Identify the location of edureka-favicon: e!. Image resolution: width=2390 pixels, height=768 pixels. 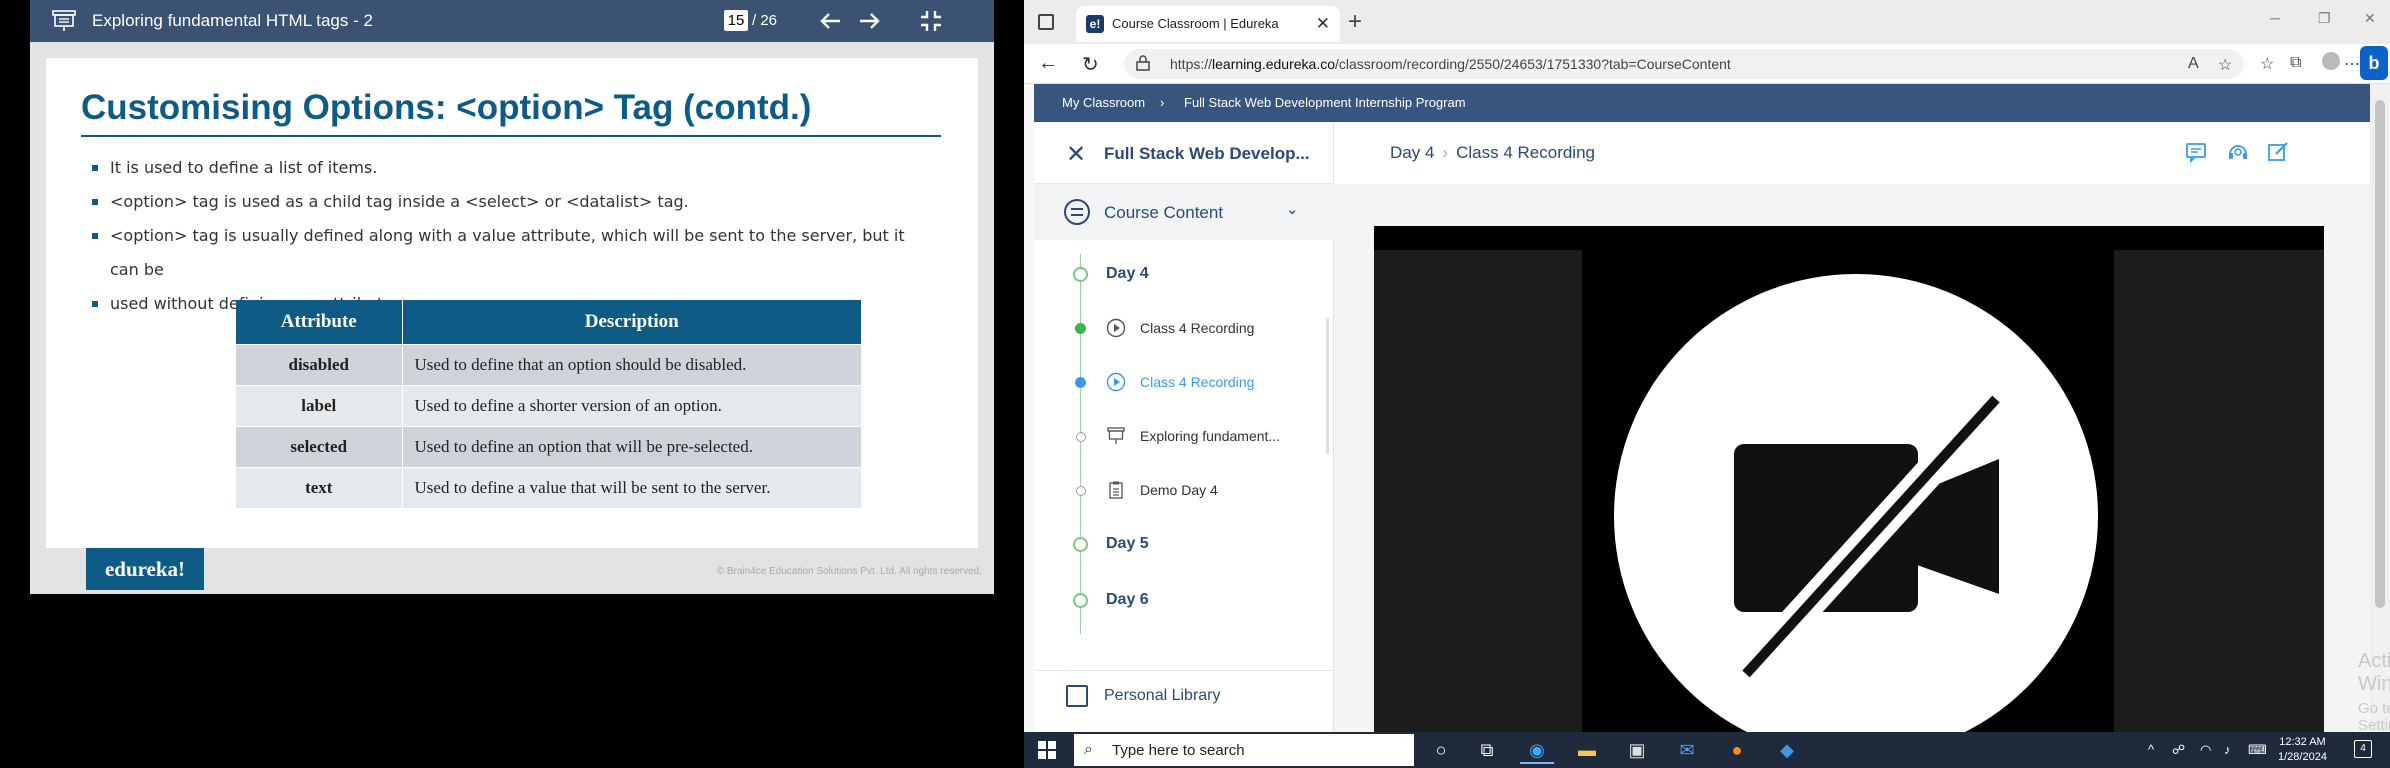
(1095, 24).